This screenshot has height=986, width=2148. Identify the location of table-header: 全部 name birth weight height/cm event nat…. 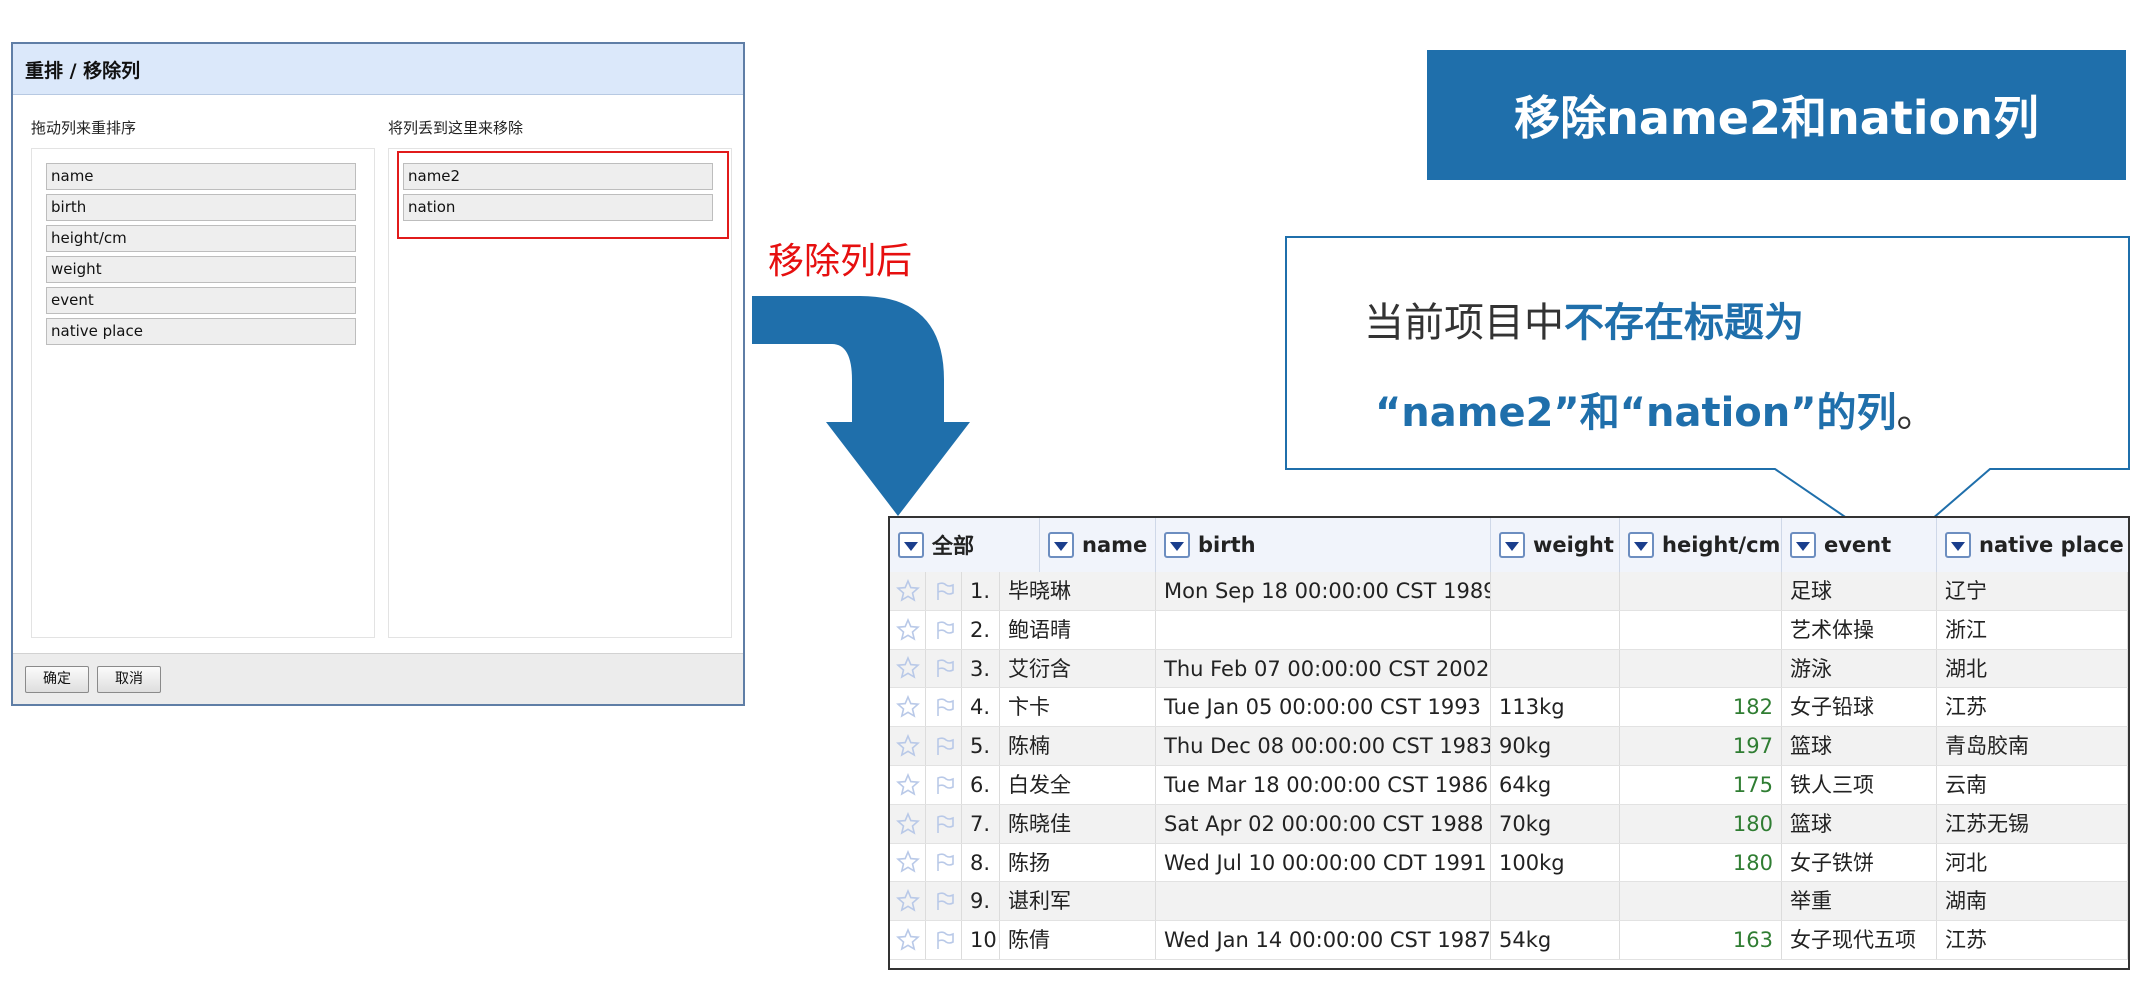
(1509, 546).